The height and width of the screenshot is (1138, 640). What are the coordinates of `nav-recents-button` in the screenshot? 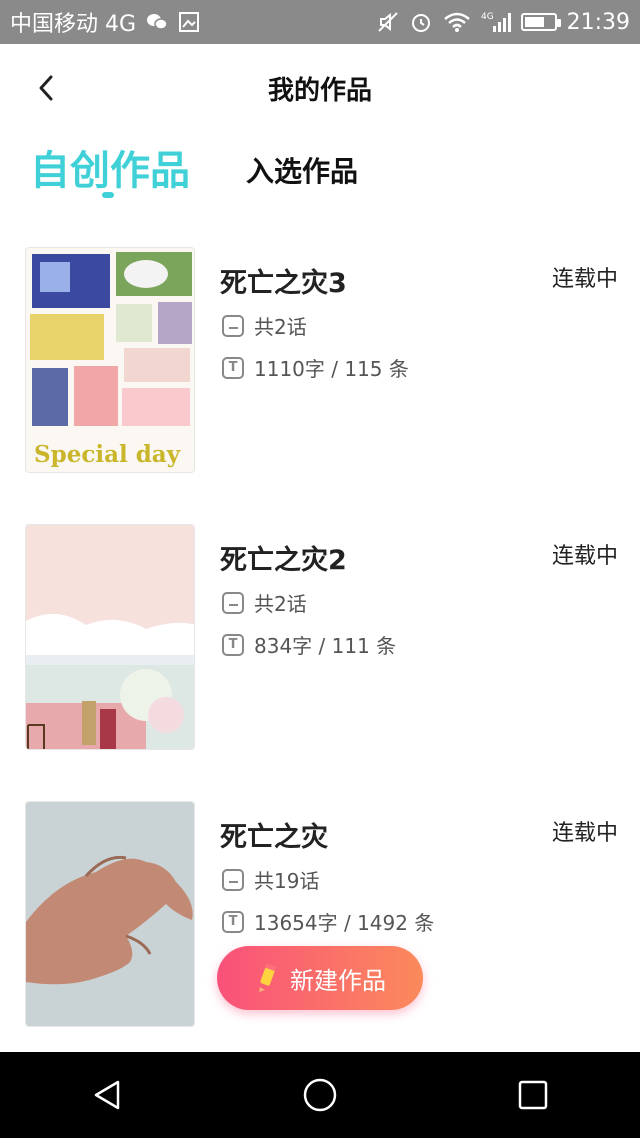 It's located at (533, 1095).